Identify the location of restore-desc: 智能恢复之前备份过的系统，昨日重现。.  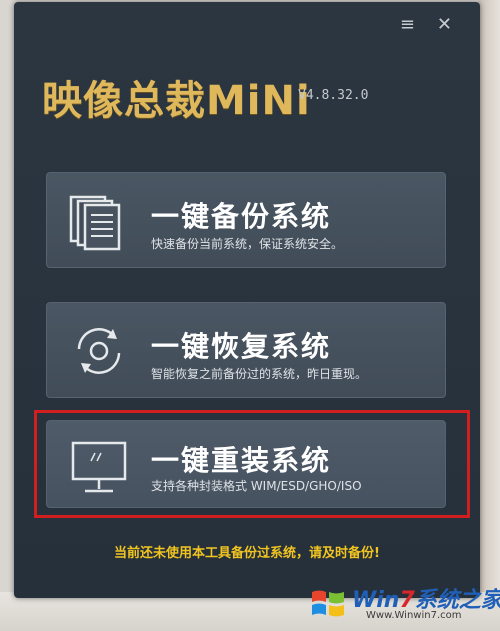
(259, 374).